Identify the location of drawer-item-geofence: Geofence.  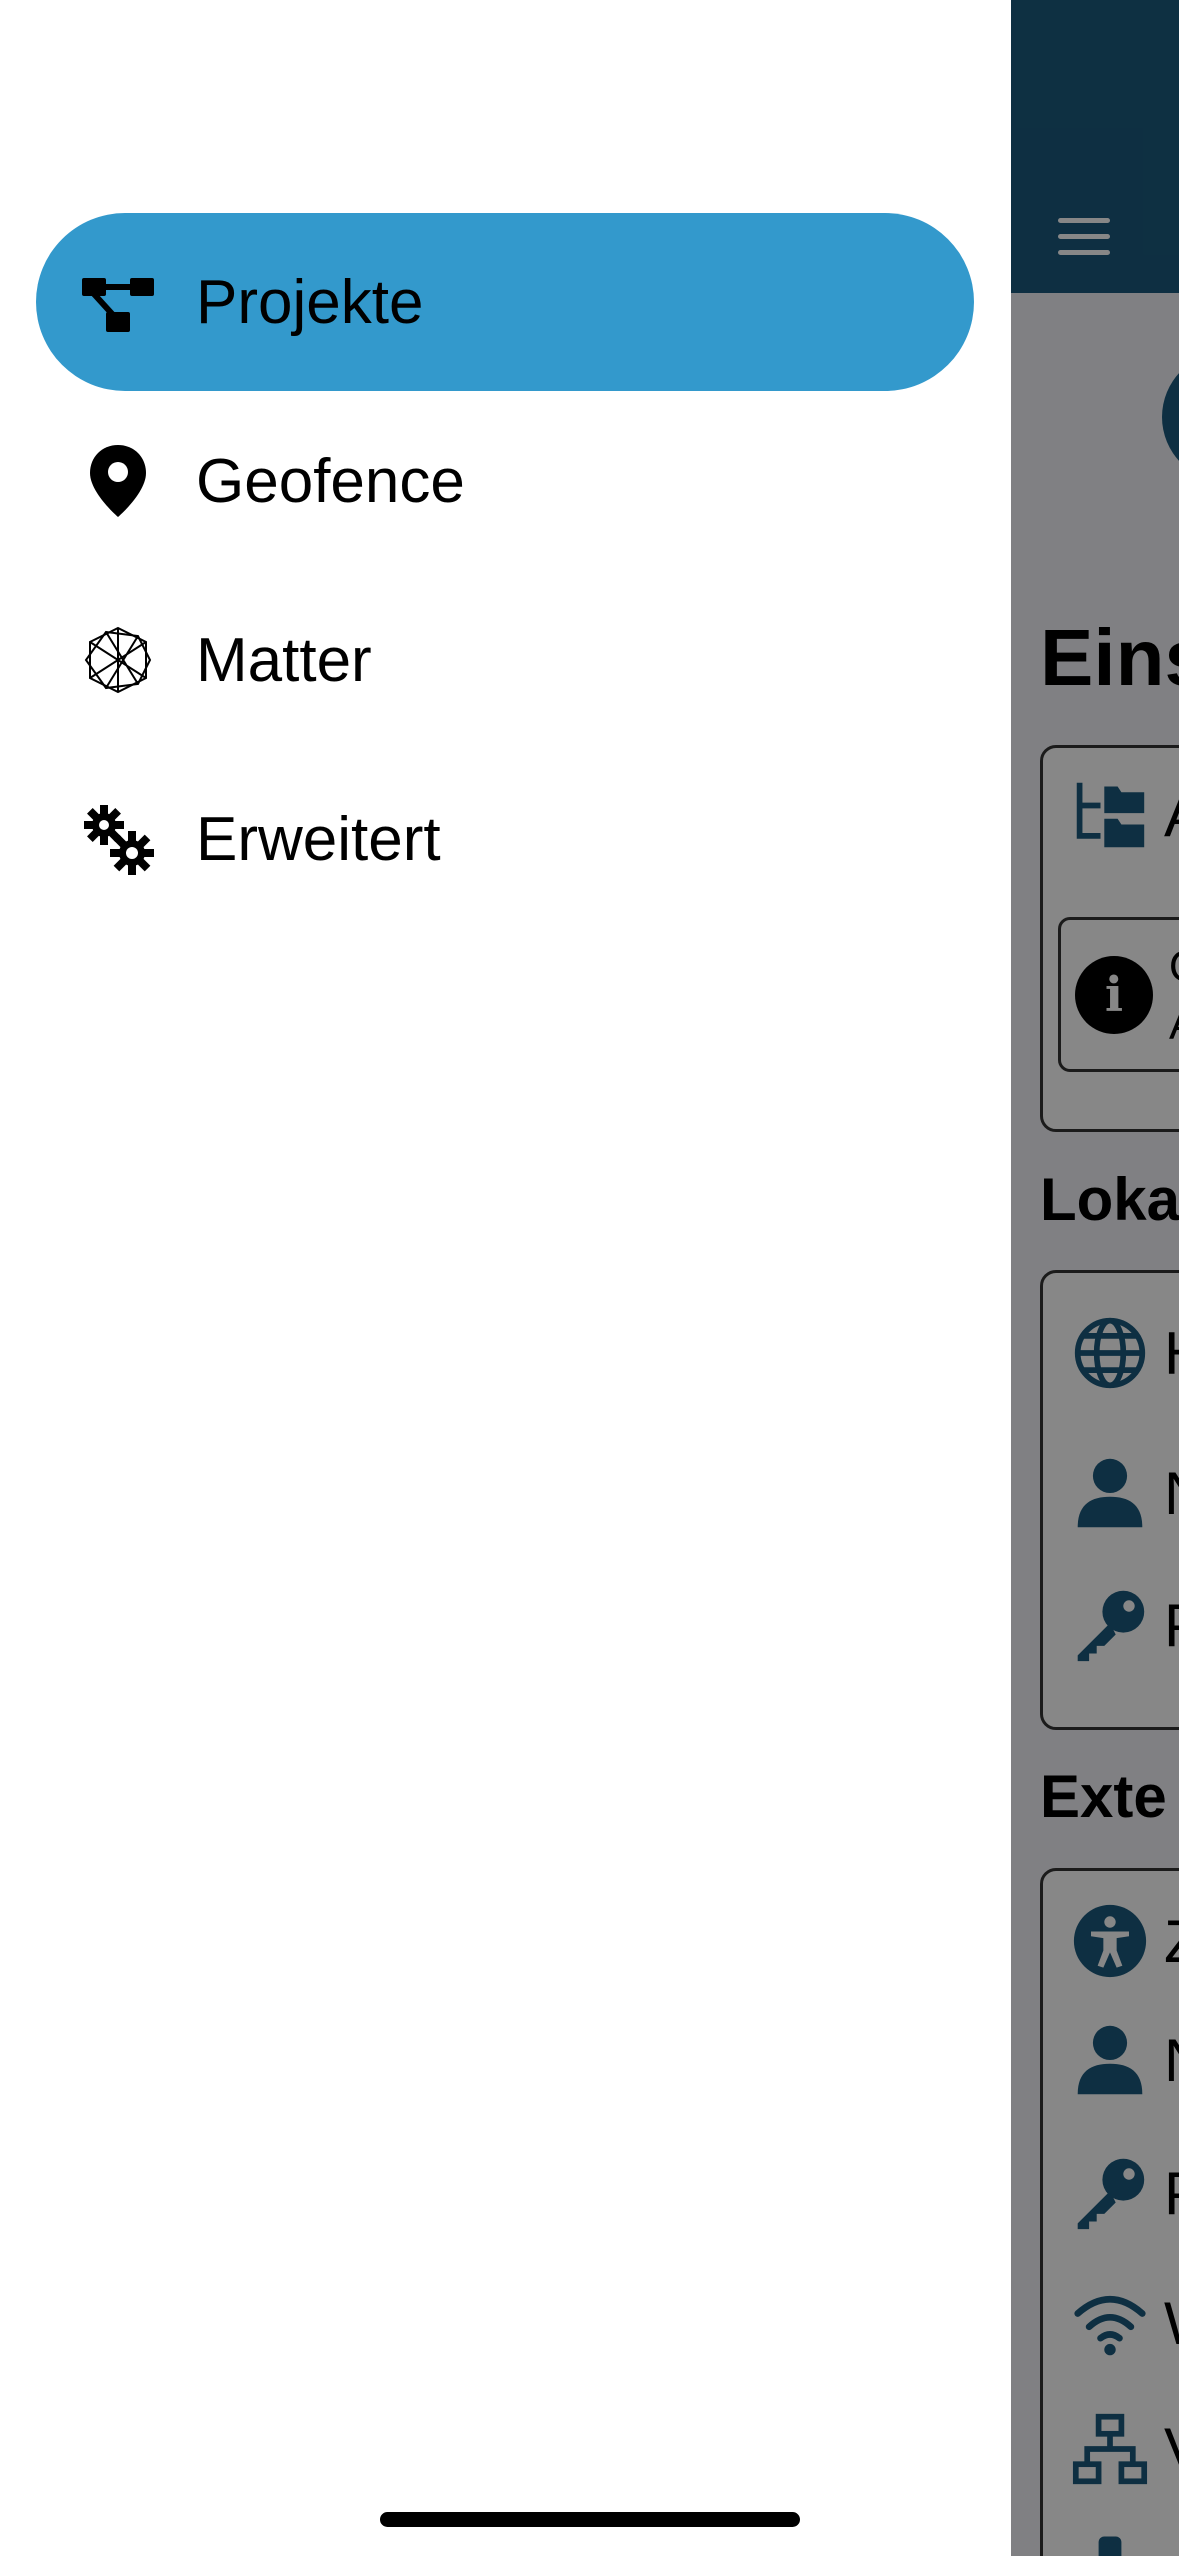
(505, 481).